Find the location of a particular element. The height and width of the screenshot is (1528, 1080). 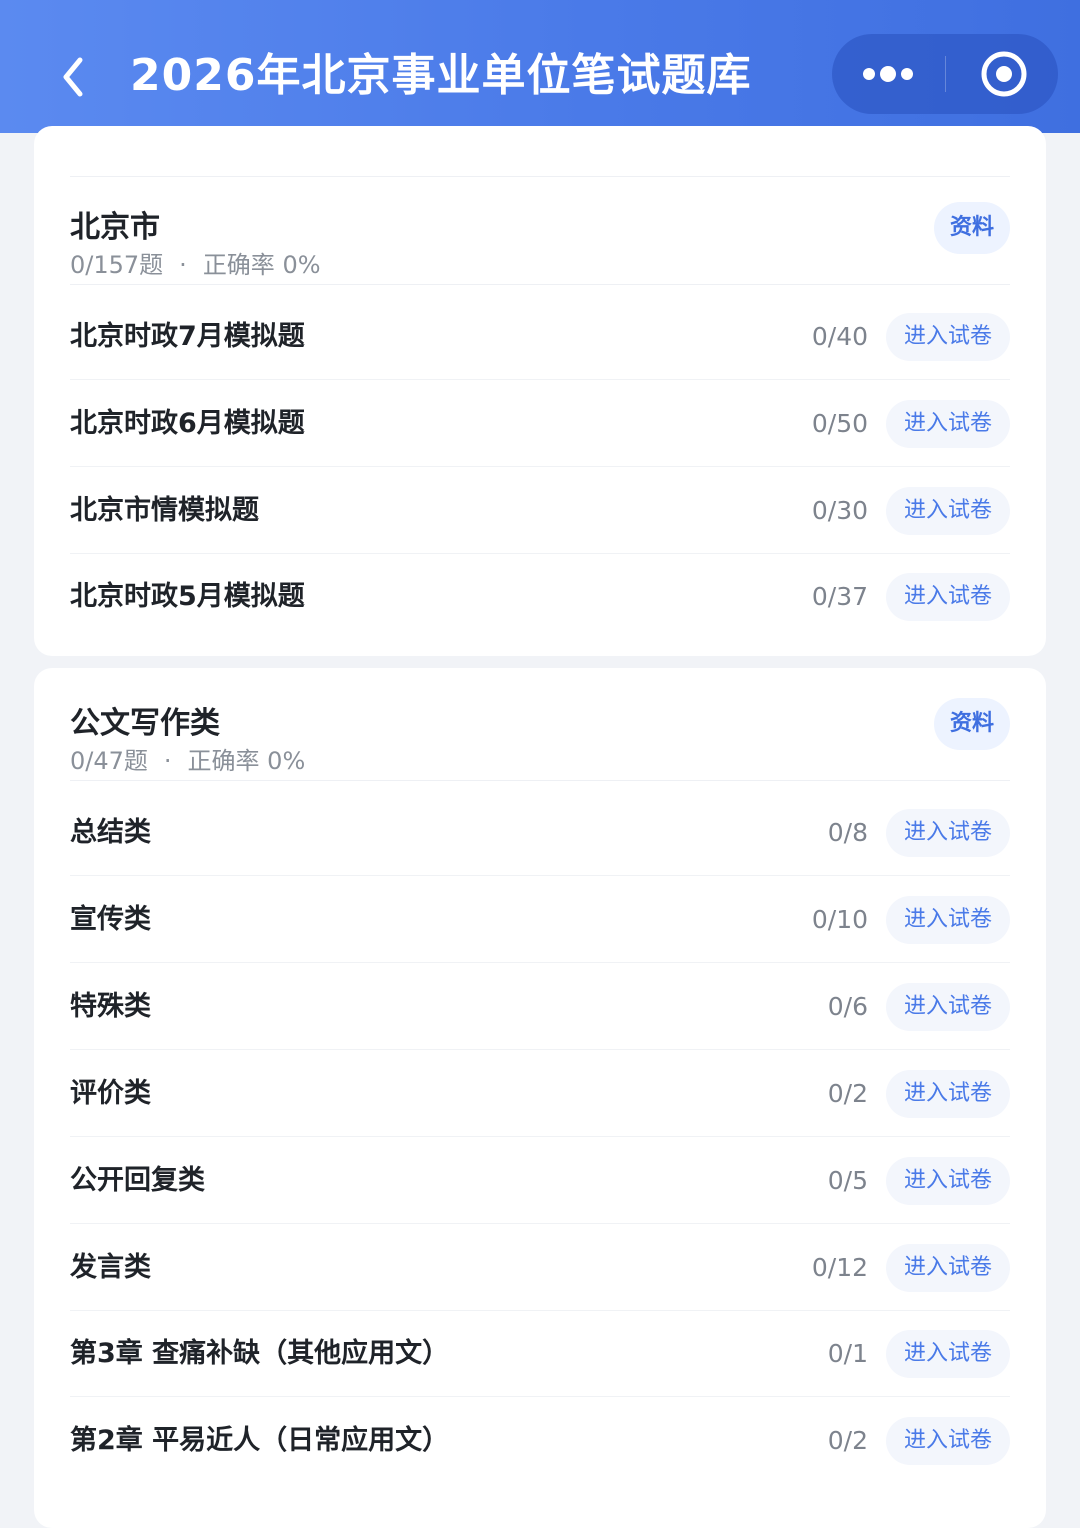

list-item: 公开回复类 0/5 进入试卷 is located at coordinates (540, 1181).